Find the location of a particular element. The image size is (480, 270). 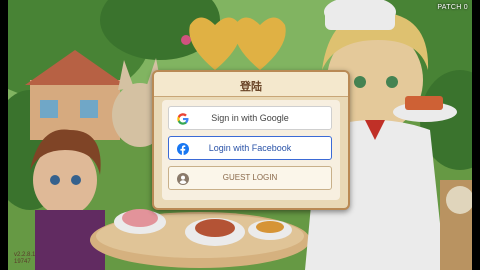

dialog-title: 登陆 is located at coordinates (251, 87).